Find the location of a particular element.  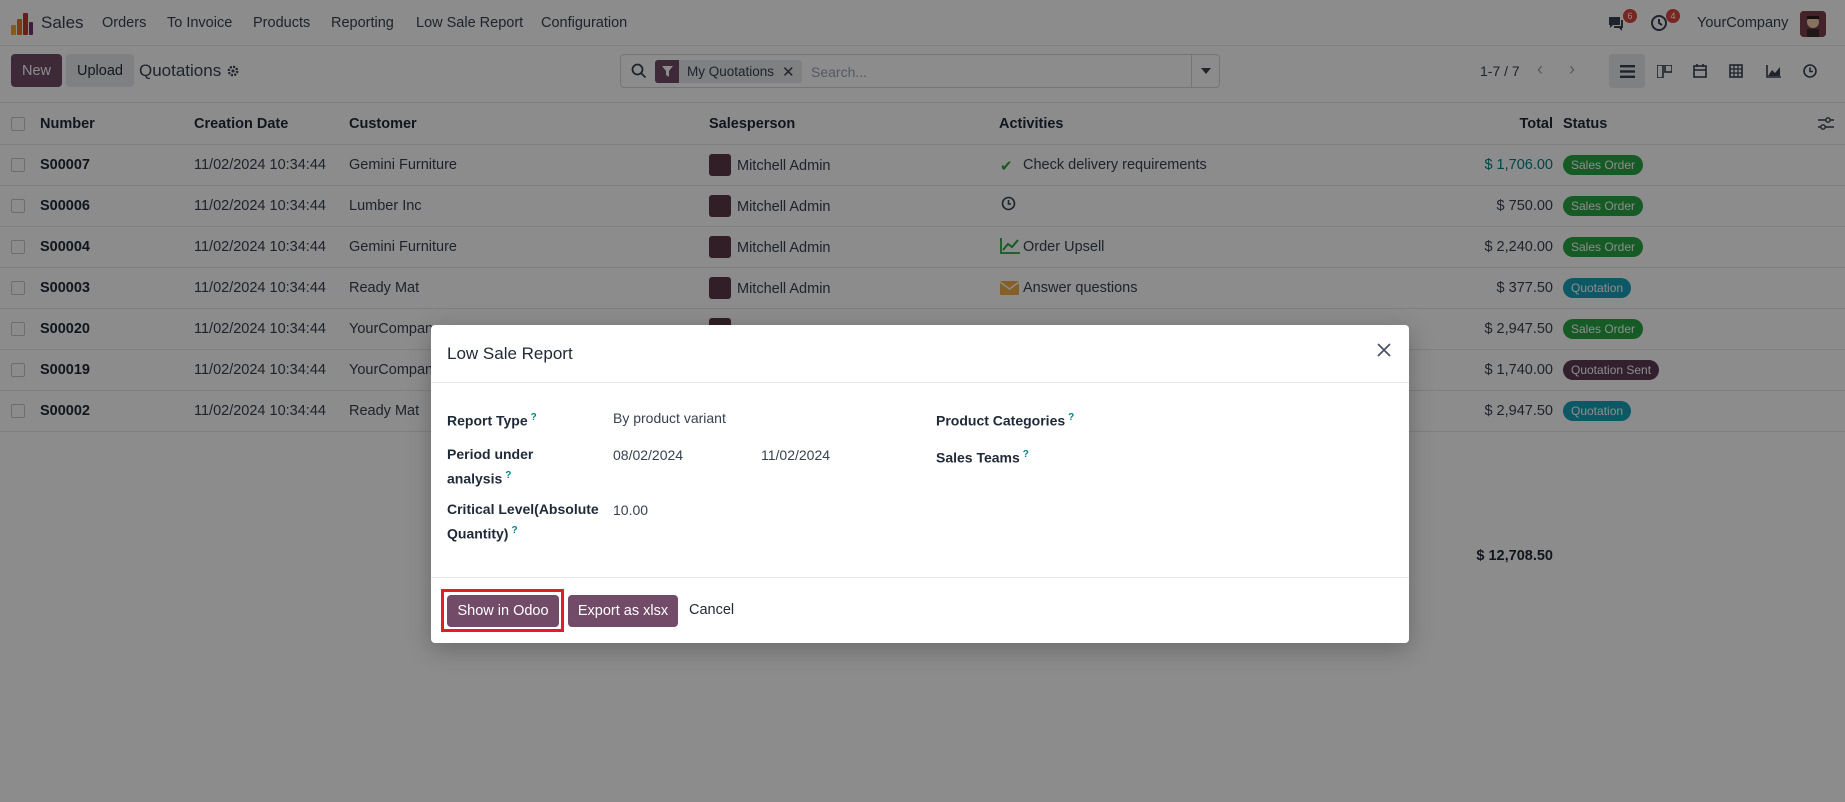

sales-teams-label-text: Sales Teams is located at coordinates (978, 457).